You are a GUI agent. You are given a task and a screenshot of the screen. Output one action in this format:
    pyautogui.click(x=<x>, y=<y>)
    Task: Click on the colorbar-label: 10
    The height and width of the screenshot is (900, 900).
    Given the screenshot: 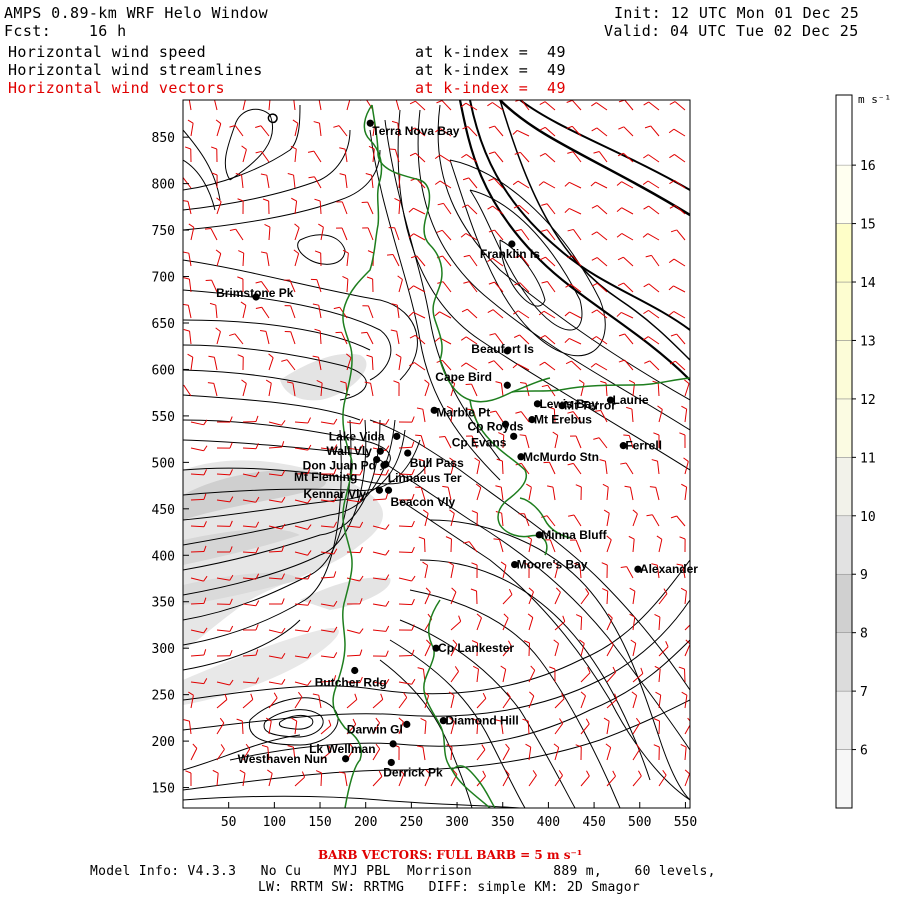 What is the action you would take?
    pyautogui.click(x=868, y=517)
    